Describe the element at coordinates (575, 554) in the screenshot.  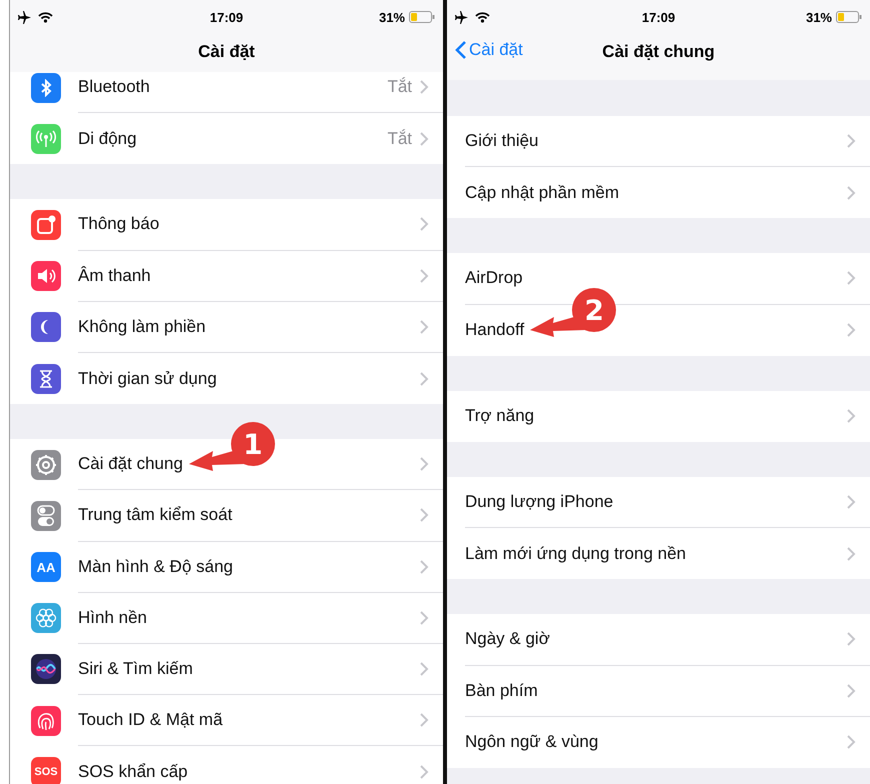
I see `row-label: Làm mới ứng dụng trong nền` at that location.